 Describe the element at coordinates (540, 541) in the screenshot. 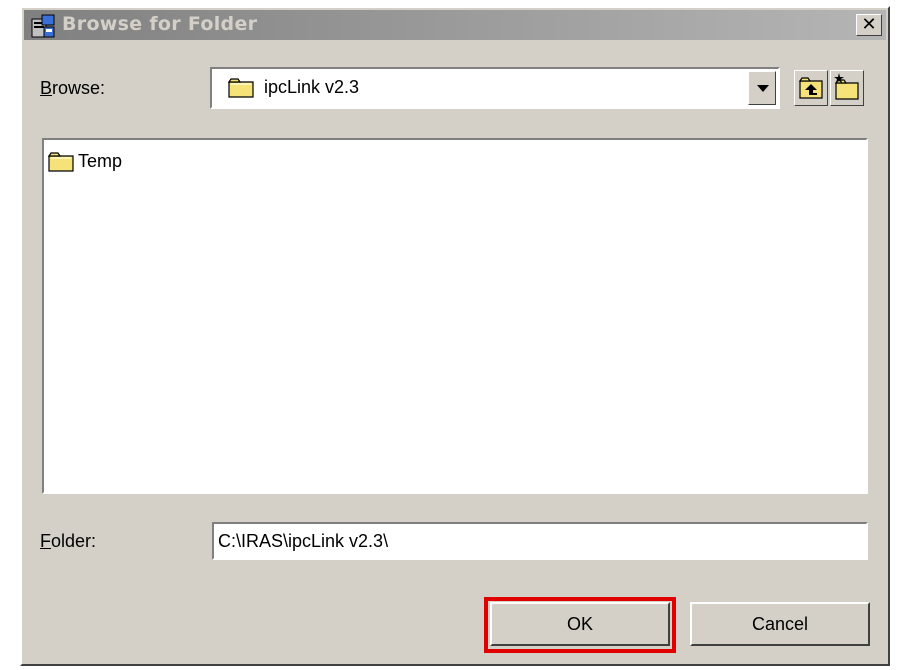

I see `folder-path-field` at that location.